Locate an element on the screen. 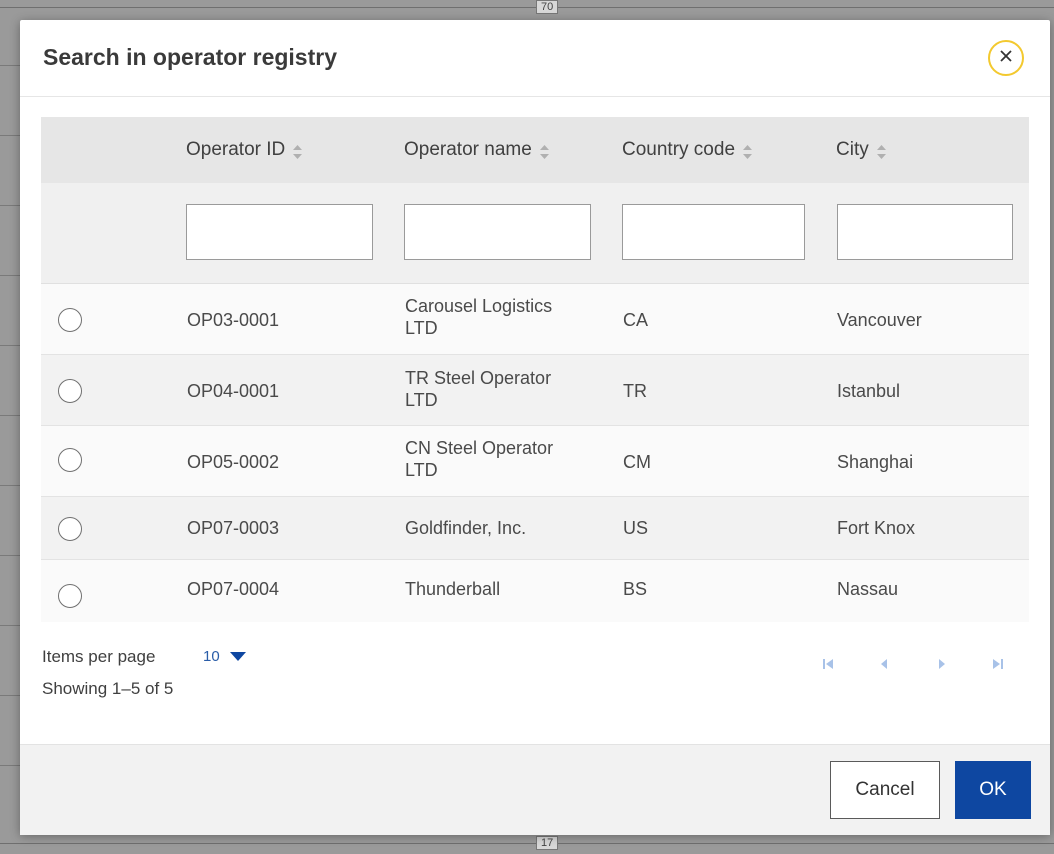 Image resolution: width=1054 pixels, height=854 pixels. table-row: OP07-0004 Thunderball BS Nassau is located at coordinates (535, 591).